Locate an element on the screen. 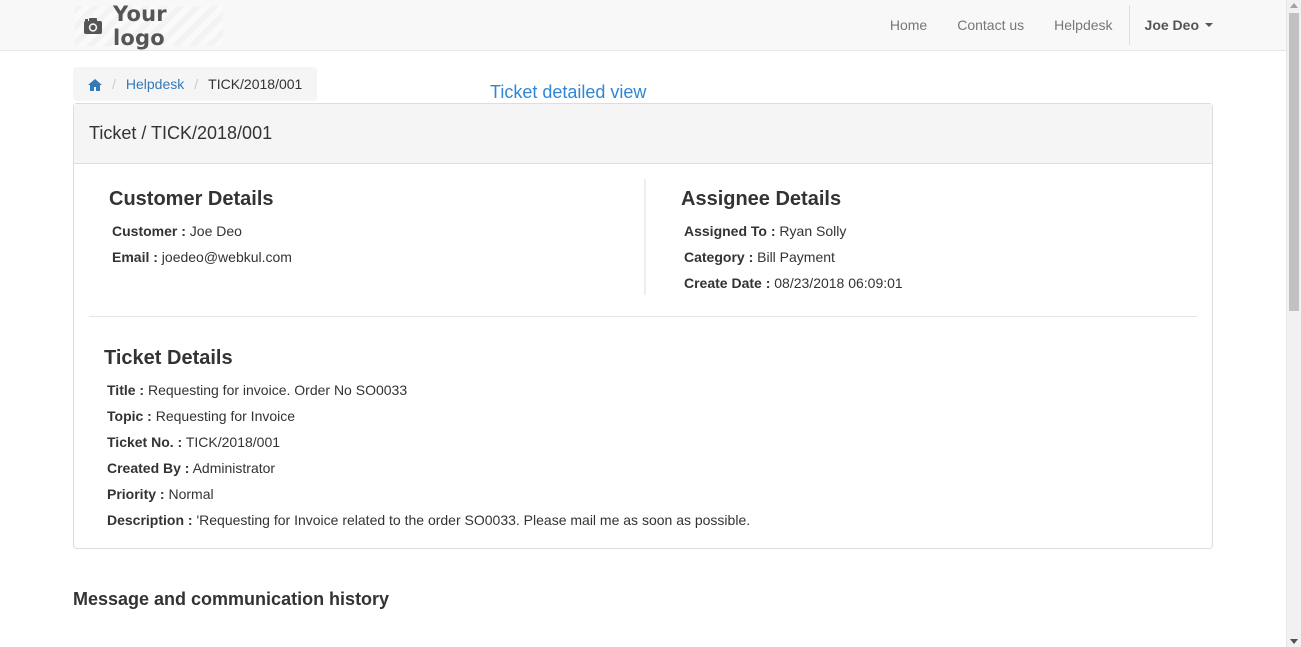 The image size is (1301, 647). customer-field: Customer : Joe Deo is located at coordinates (177, 231).